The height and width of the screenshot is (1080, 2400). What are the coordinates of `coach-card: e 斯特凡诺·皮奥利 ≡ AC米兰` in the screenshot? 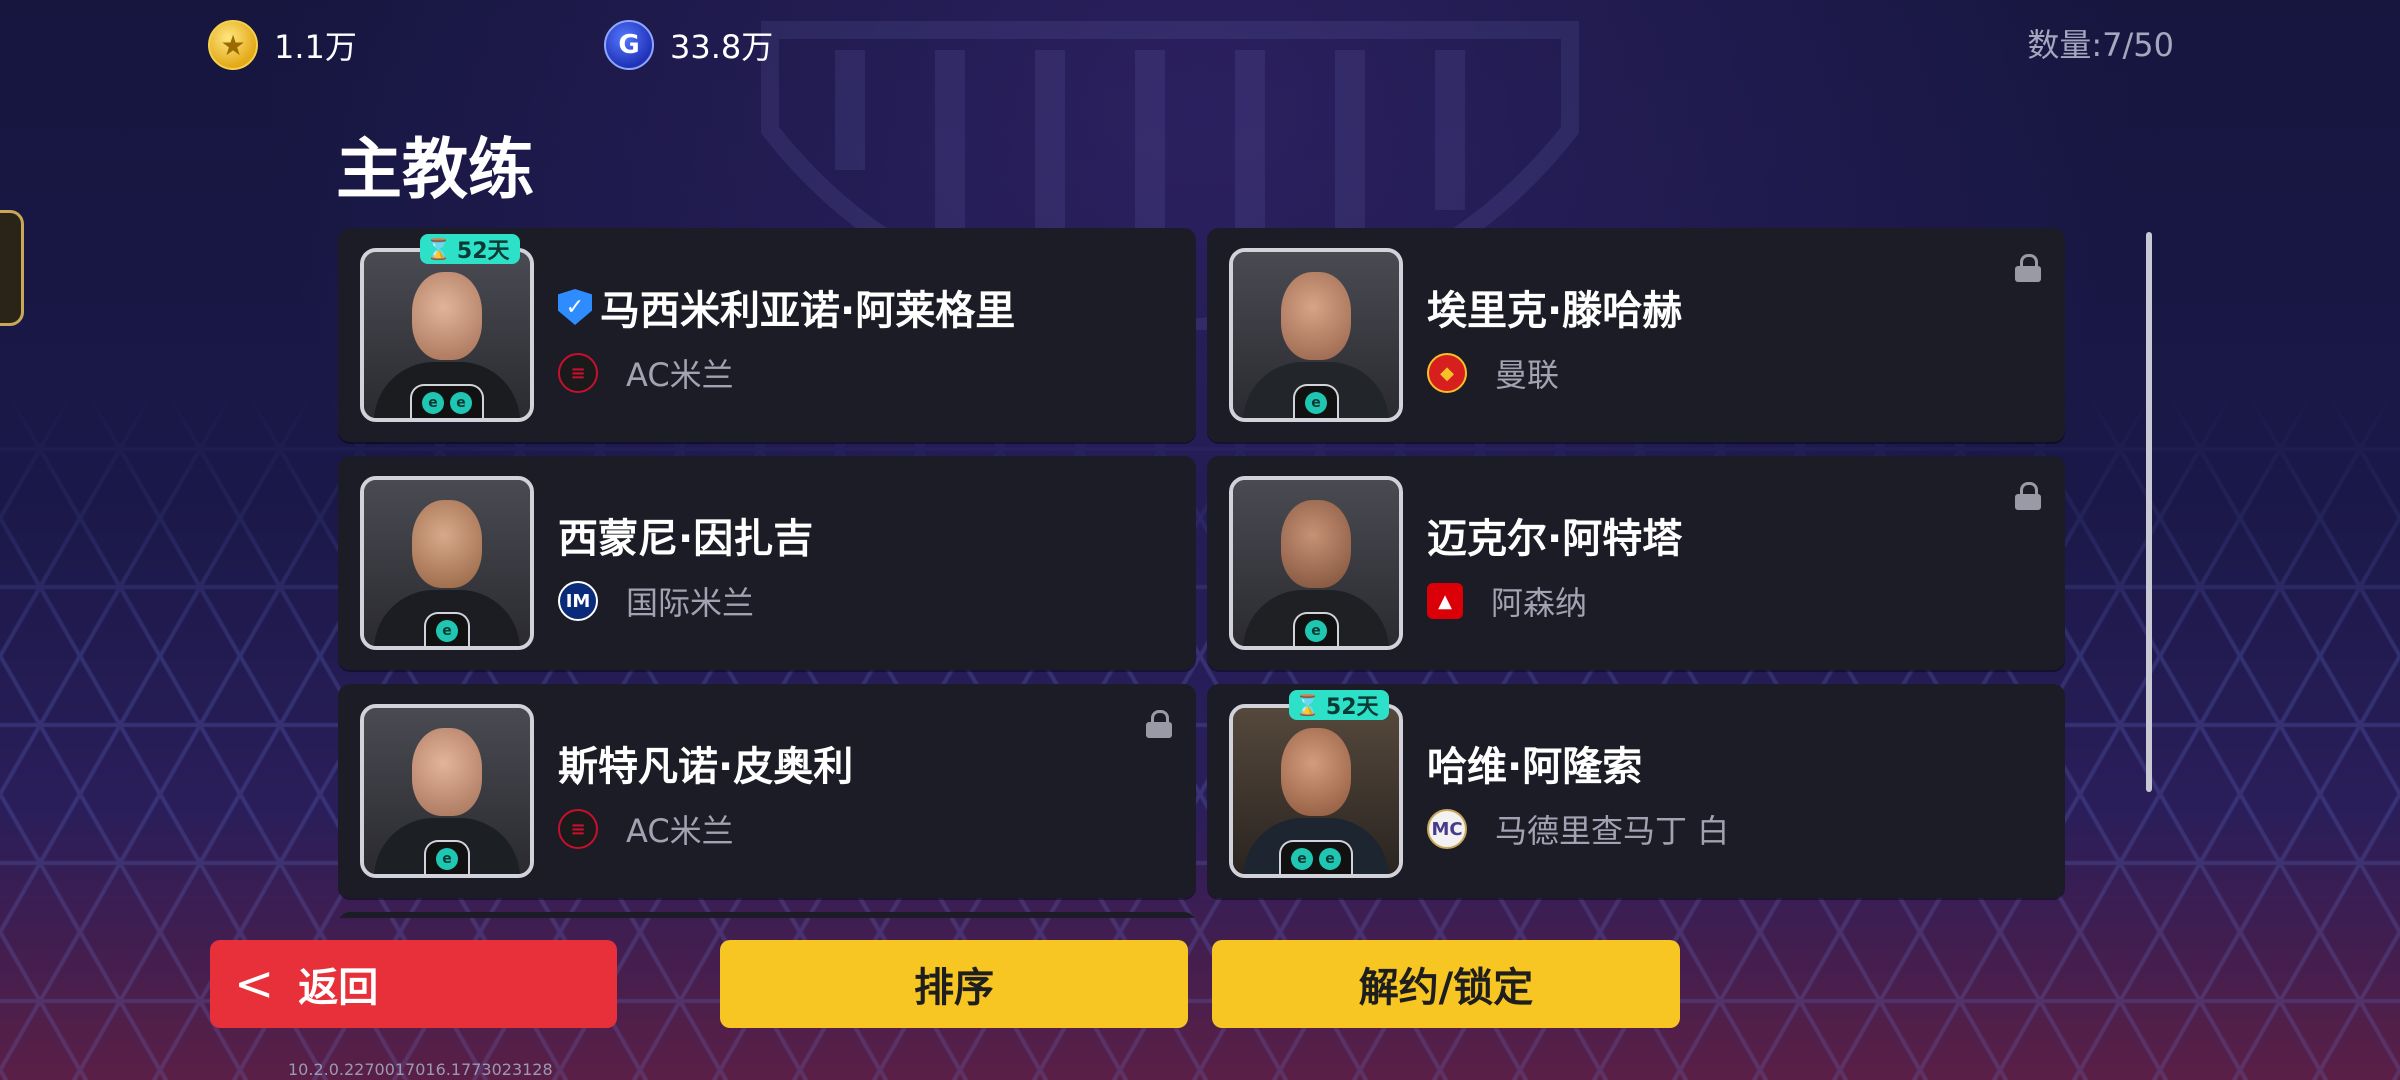 It's located at (767, 791).